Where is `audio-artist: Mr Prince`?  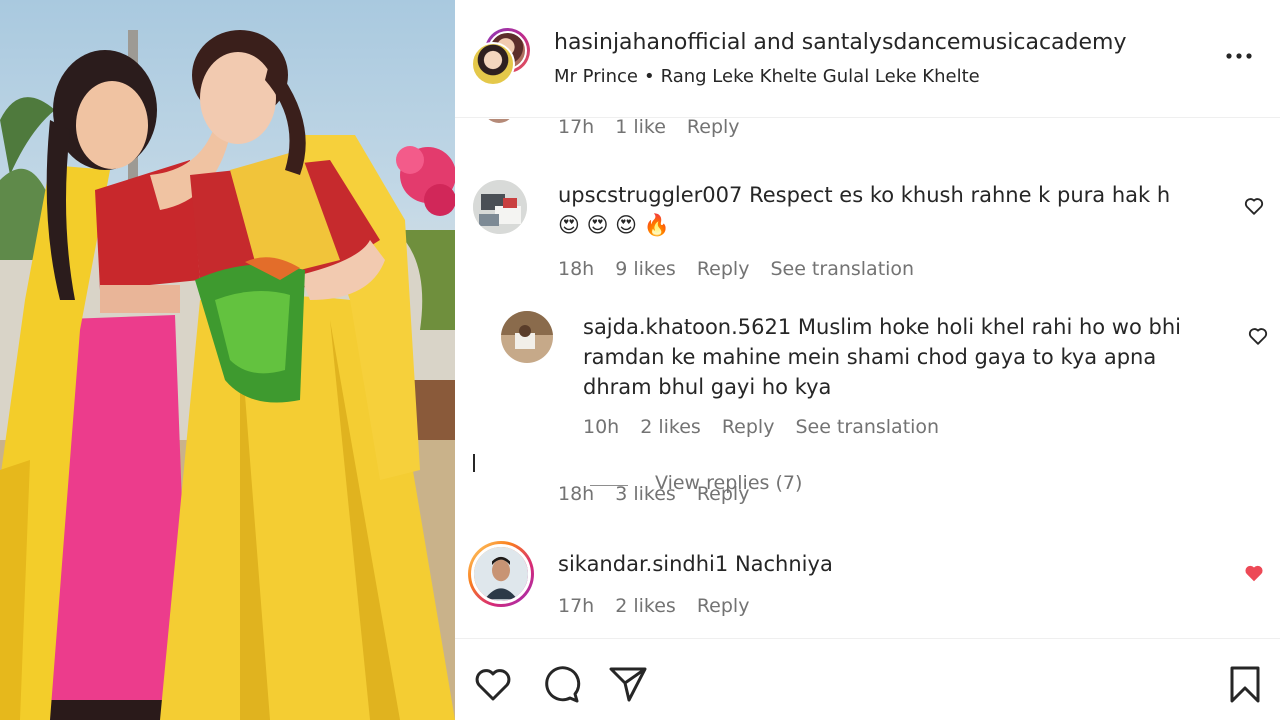
audio-artist: Mr Prince is located at coordinates (596, 76).